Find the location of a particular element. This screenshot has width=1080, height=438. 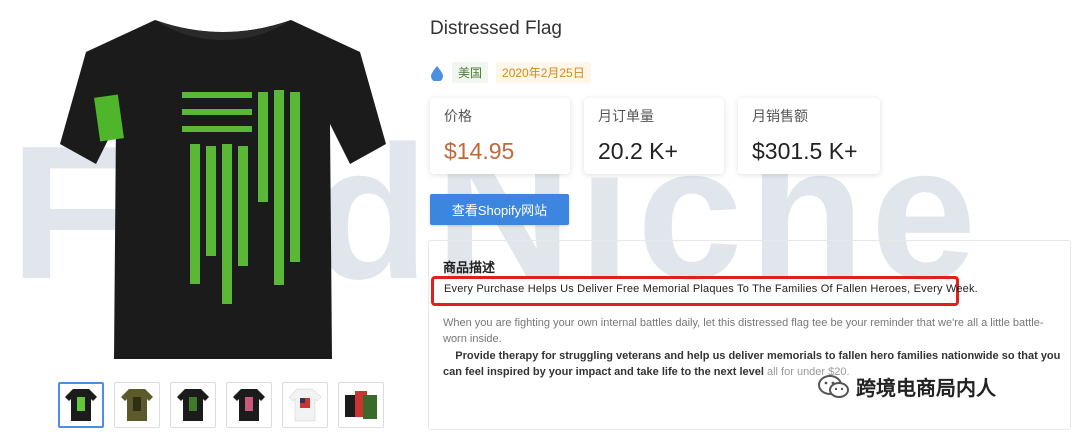

thumbnail-strip is located at coordinates (221, 405).